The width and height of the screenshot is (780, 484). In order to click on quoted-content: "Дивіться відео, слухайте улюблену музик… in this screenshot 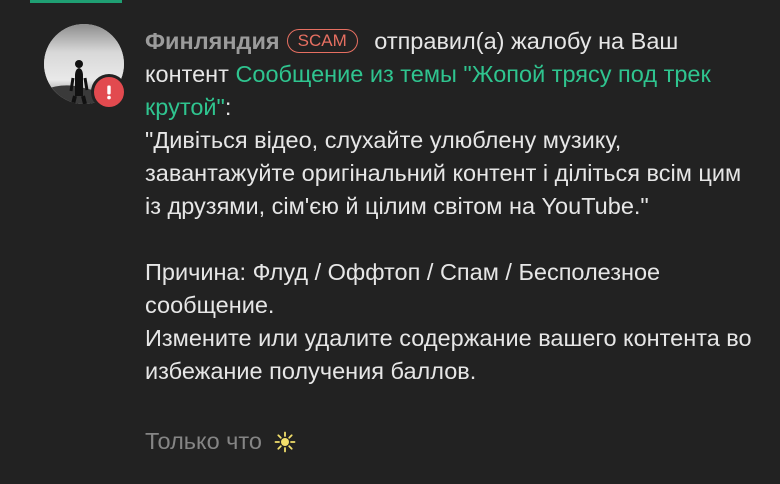, I will do `click(443, 173)`.